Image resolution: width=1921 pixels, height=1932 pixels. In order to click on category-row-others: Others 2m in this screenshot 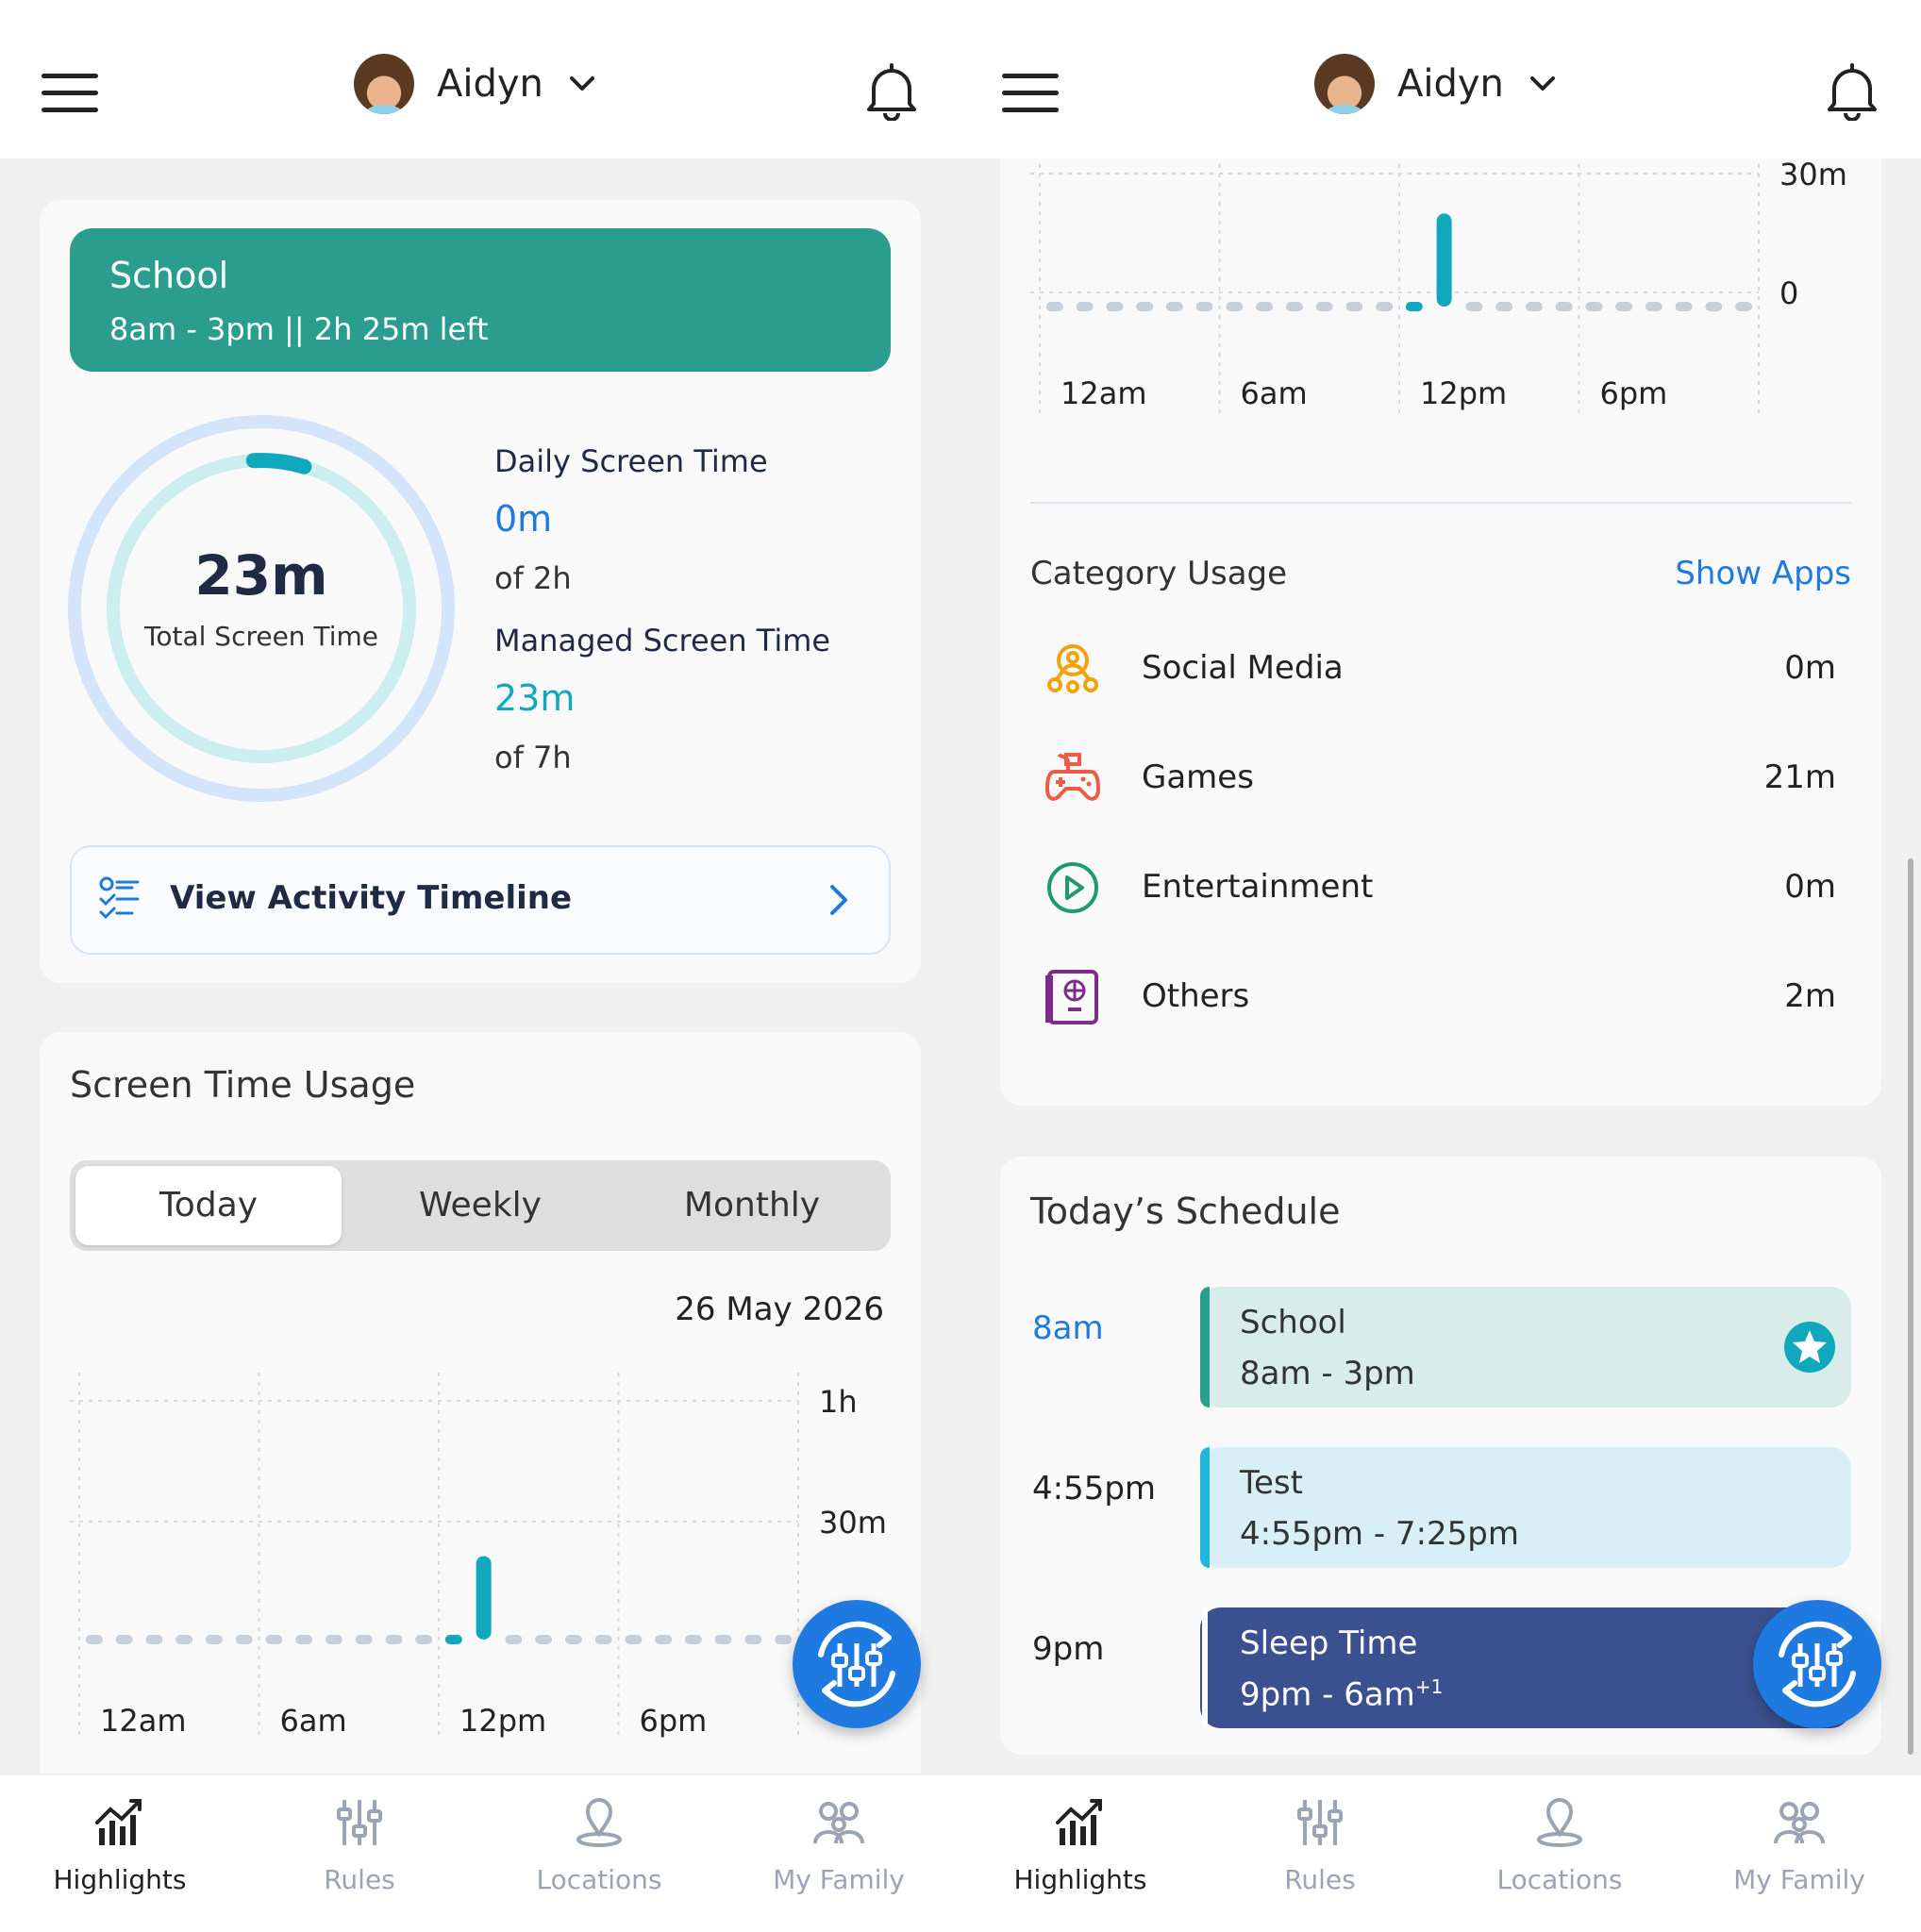, I will do `click(1442, 998)`.